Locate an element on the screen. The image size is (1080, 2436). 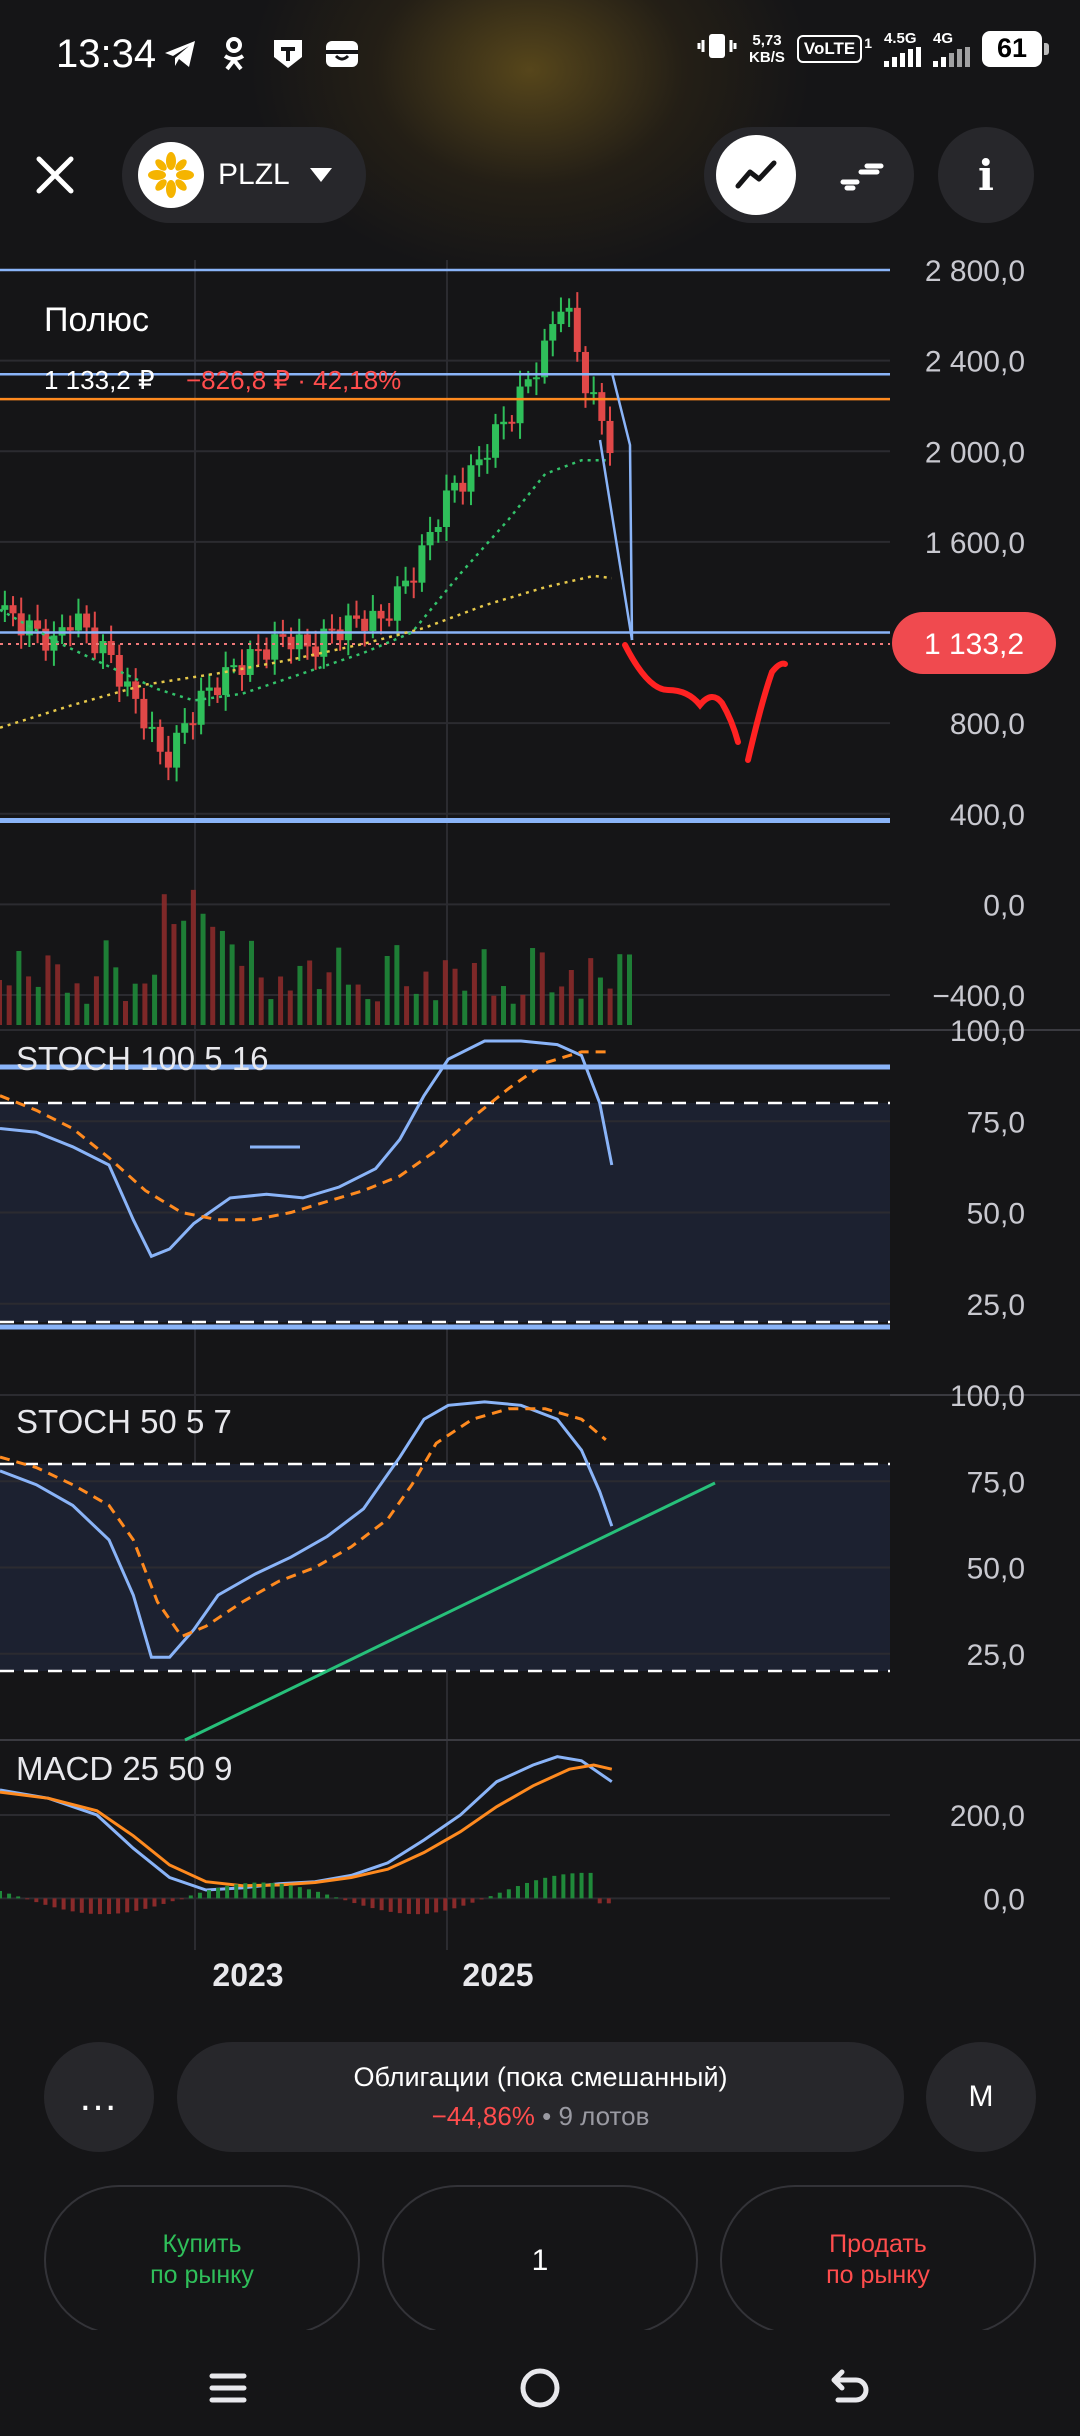
line-chart-button is located at coordinates (756, 175).